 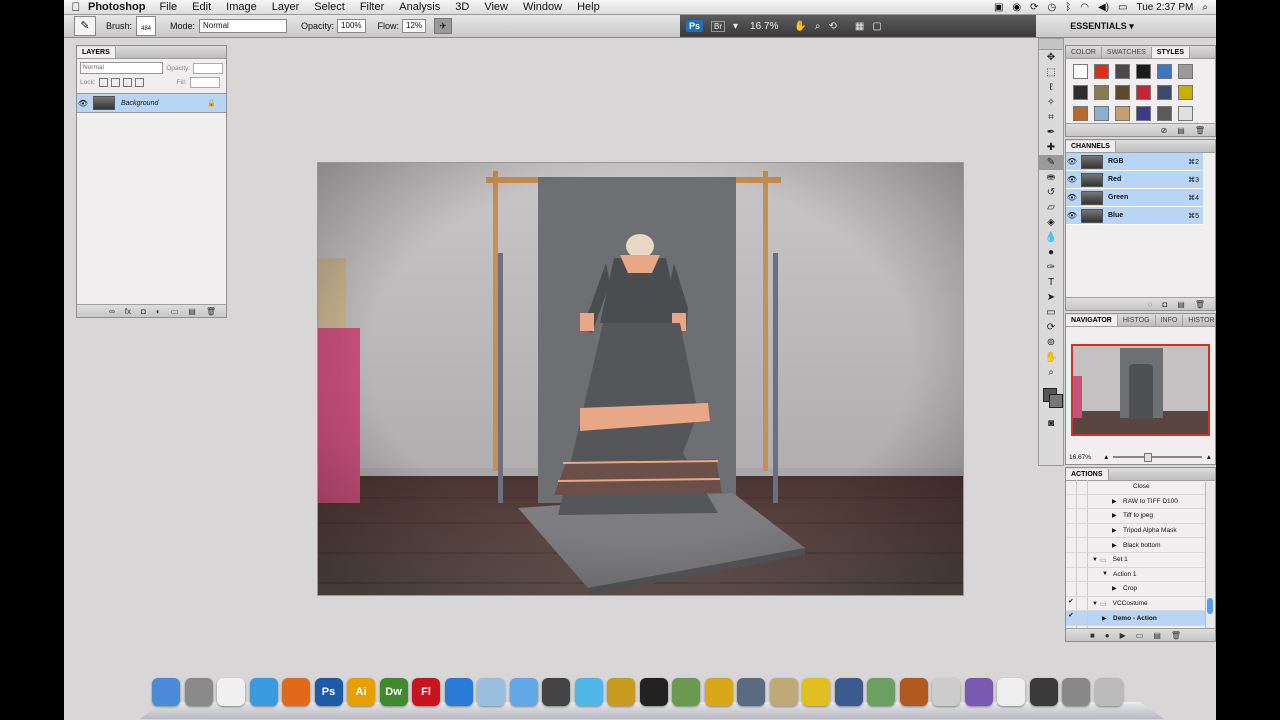 I want to click on zoom-level: 16.7%, so click(x=764, y=26).